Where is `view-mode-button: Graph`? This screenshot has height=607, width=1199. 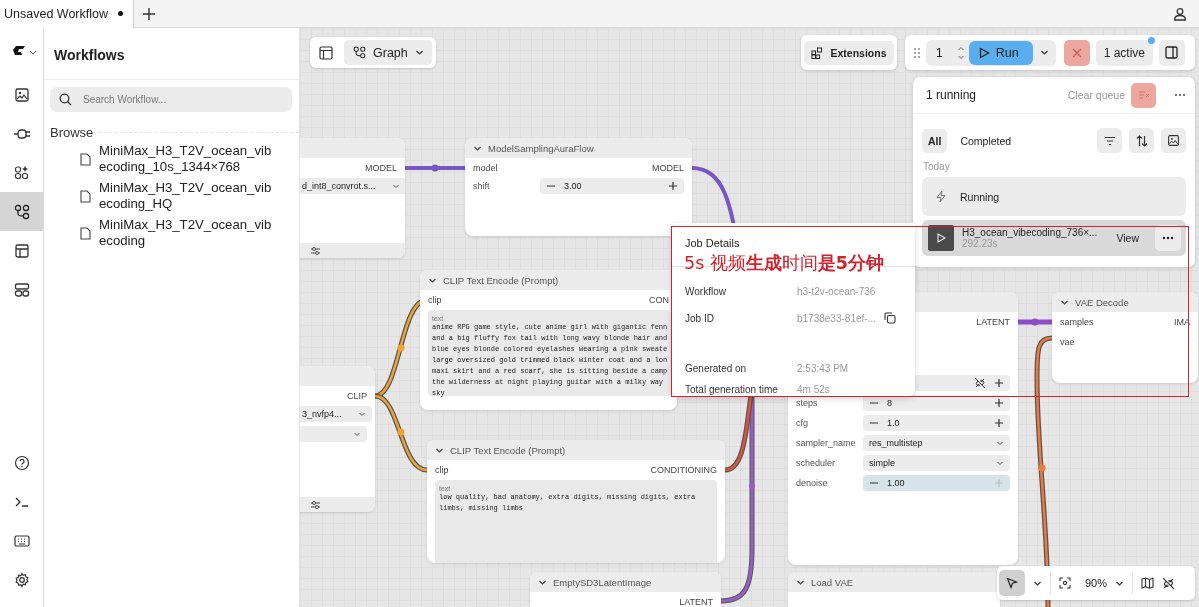
view-mode-button: Graph is located at coordinates (388, 52).